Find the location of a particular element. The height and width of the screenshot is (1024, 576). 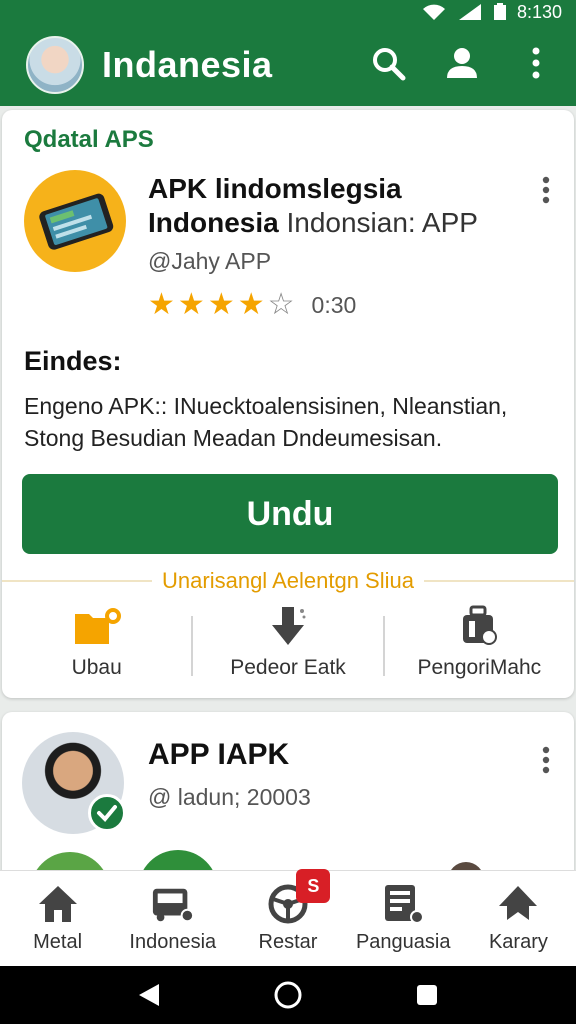

top-actions is located at coordinates (462, 65).